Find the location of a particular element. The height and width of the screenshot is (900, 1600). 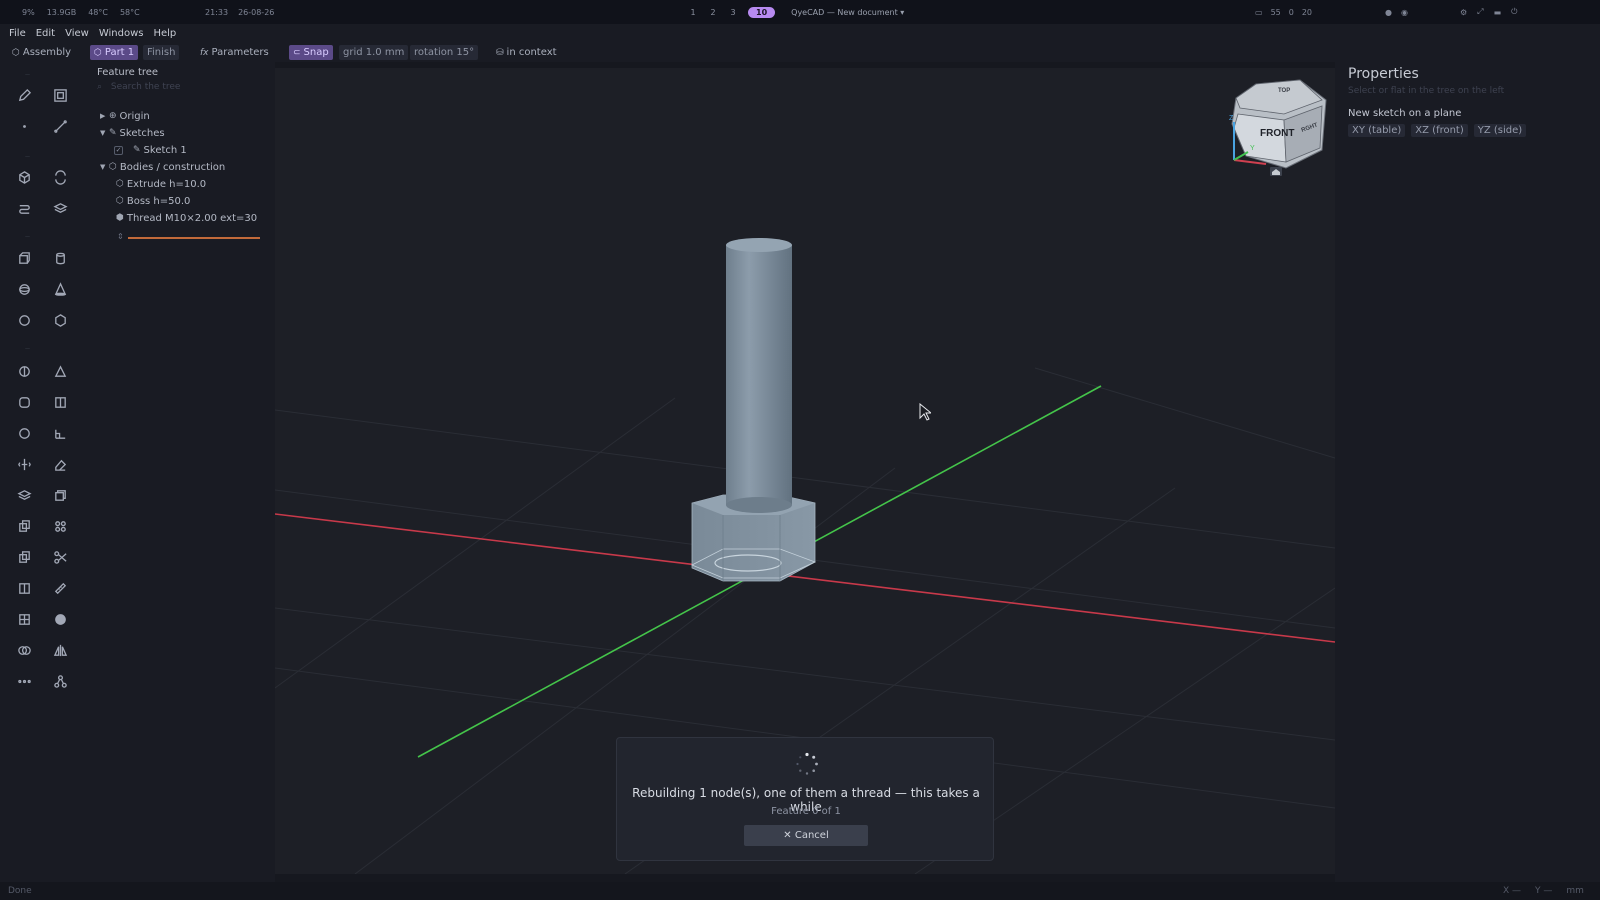

angle-icon is located at coordinates (60, 433).